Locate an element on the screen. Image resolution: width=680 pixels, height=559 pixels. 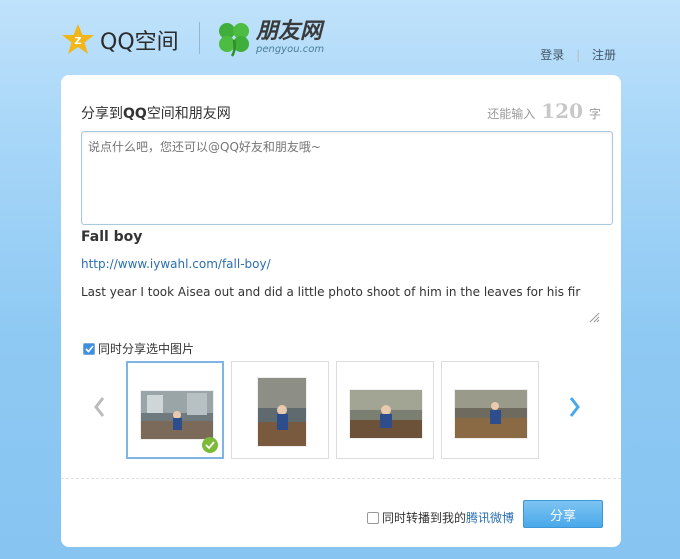
pengyou-logo-subtext: pengyou.com is located at coordinates (290, 49).